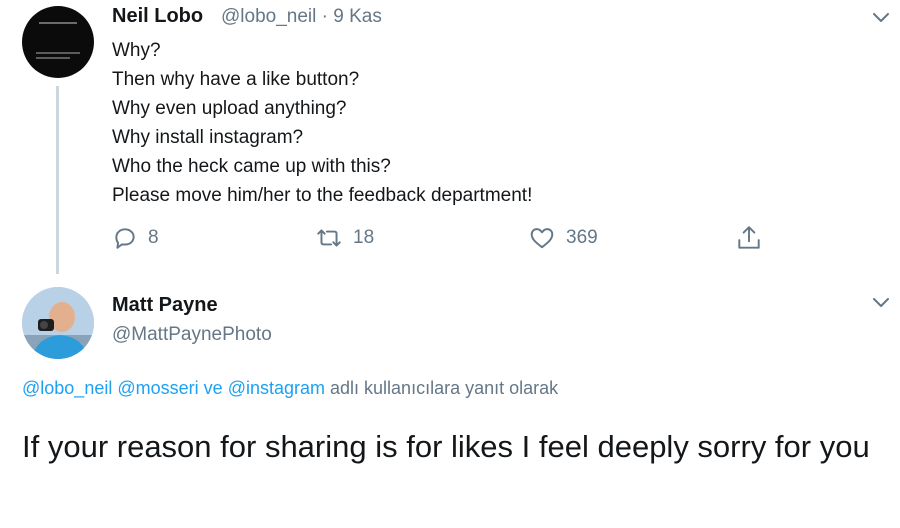  I want to click on retweet-button: 18, so click(344, 238).